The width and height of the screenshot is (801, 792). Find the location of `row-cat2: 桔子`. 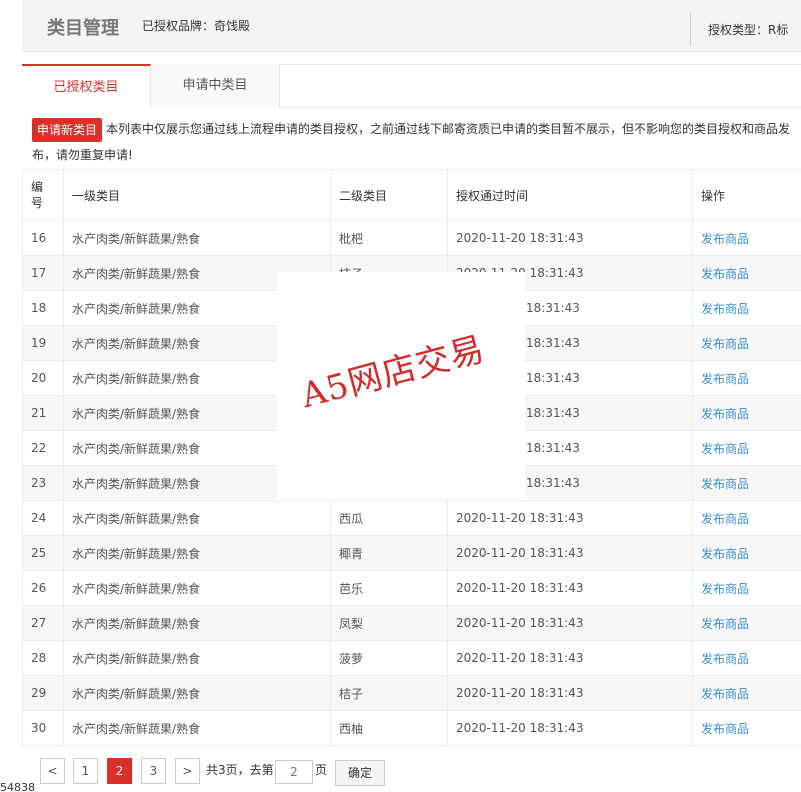

row-cat2: 桔子 is located at coordinates (389, 693).